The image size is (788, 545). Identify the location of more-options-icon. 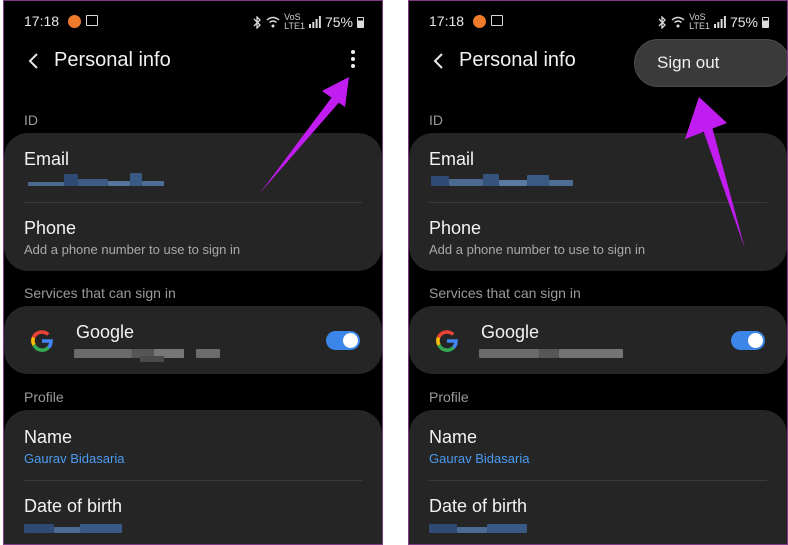
(353, 61).